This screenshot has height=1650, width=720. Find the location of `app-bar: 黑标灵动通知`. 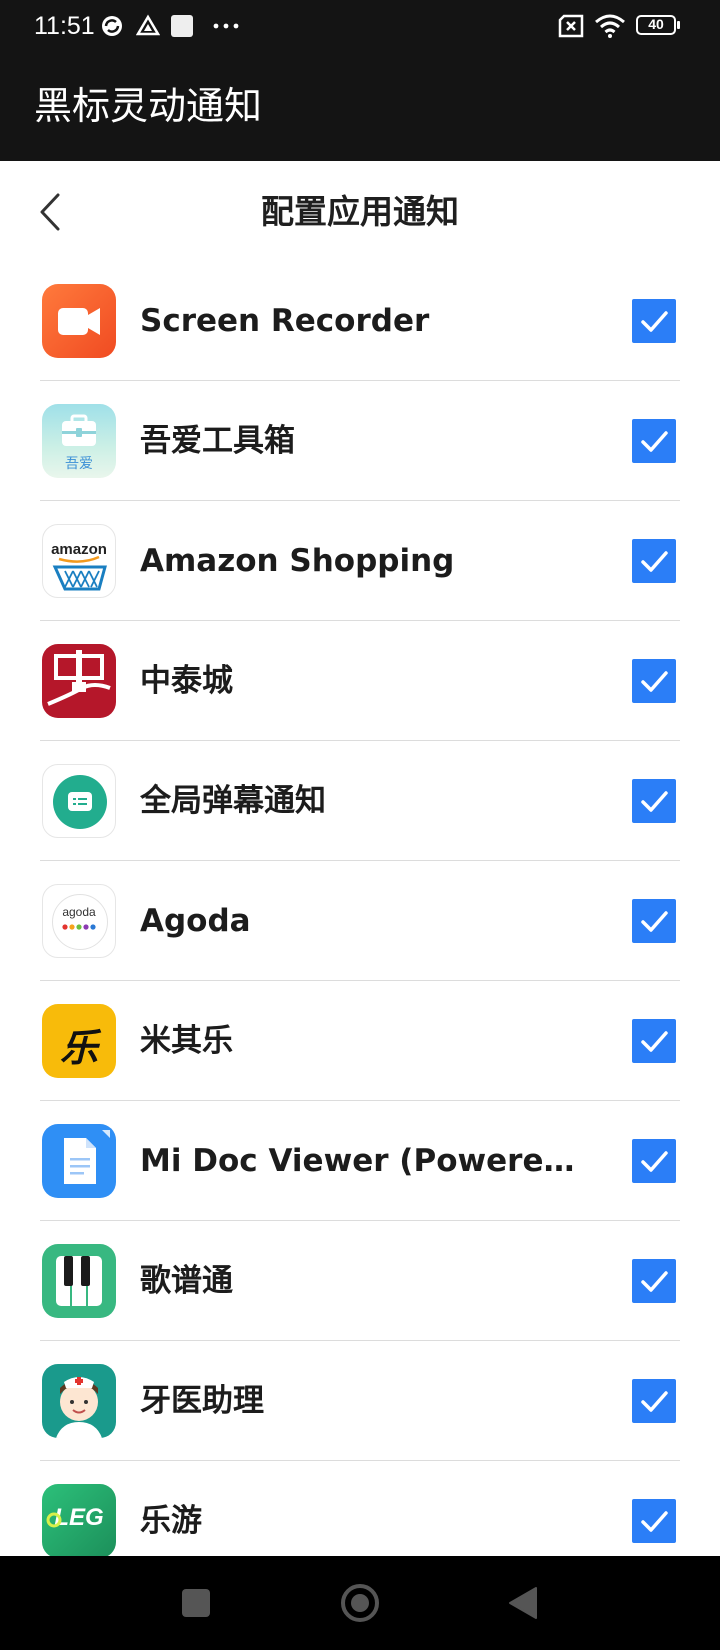

app-bar: 黑标灵动通知 is located at coordinates (360, 107).